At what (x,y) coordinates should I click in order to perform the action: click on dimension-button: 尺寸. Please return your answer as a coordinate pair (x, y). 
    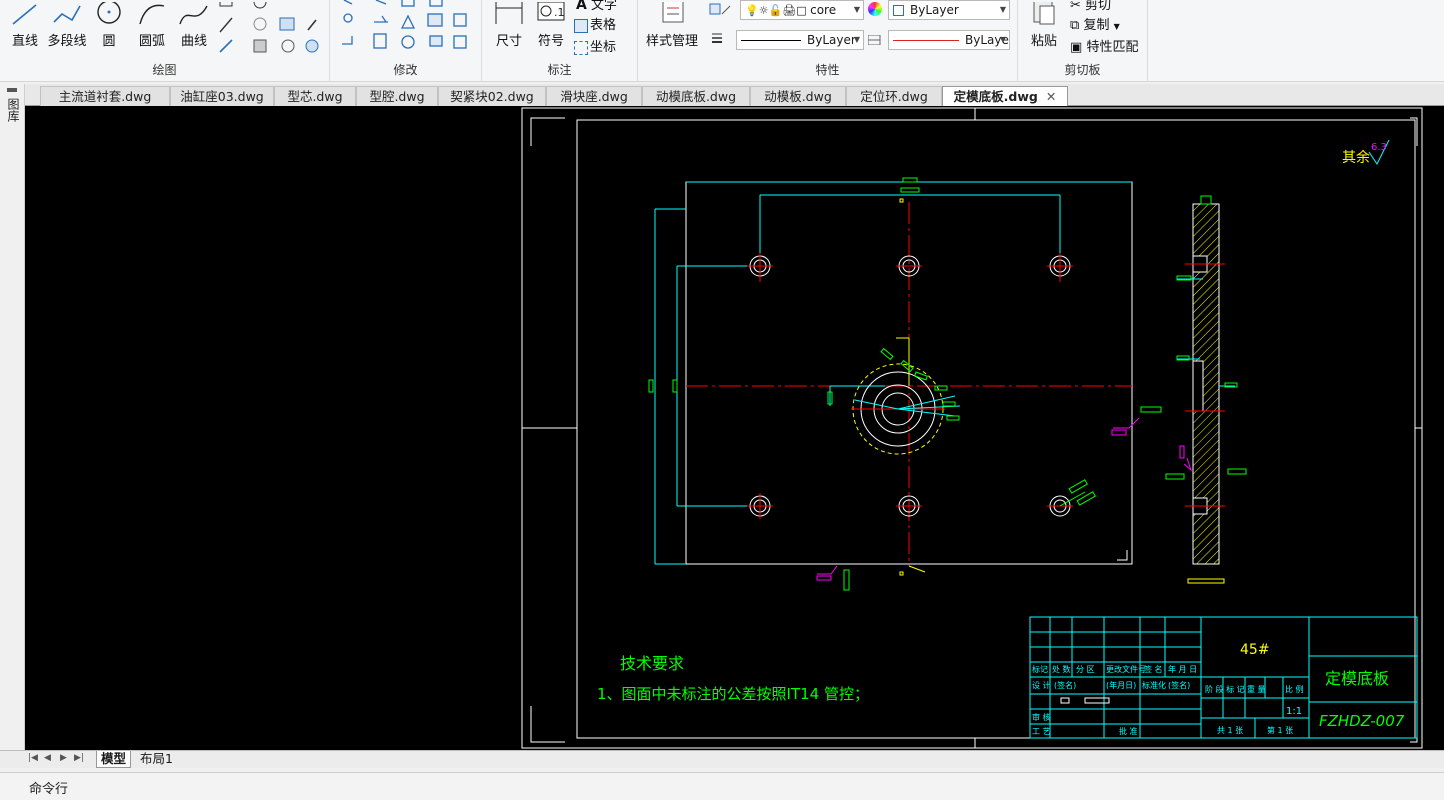
    Looking at the image, I should click on (509, 25).